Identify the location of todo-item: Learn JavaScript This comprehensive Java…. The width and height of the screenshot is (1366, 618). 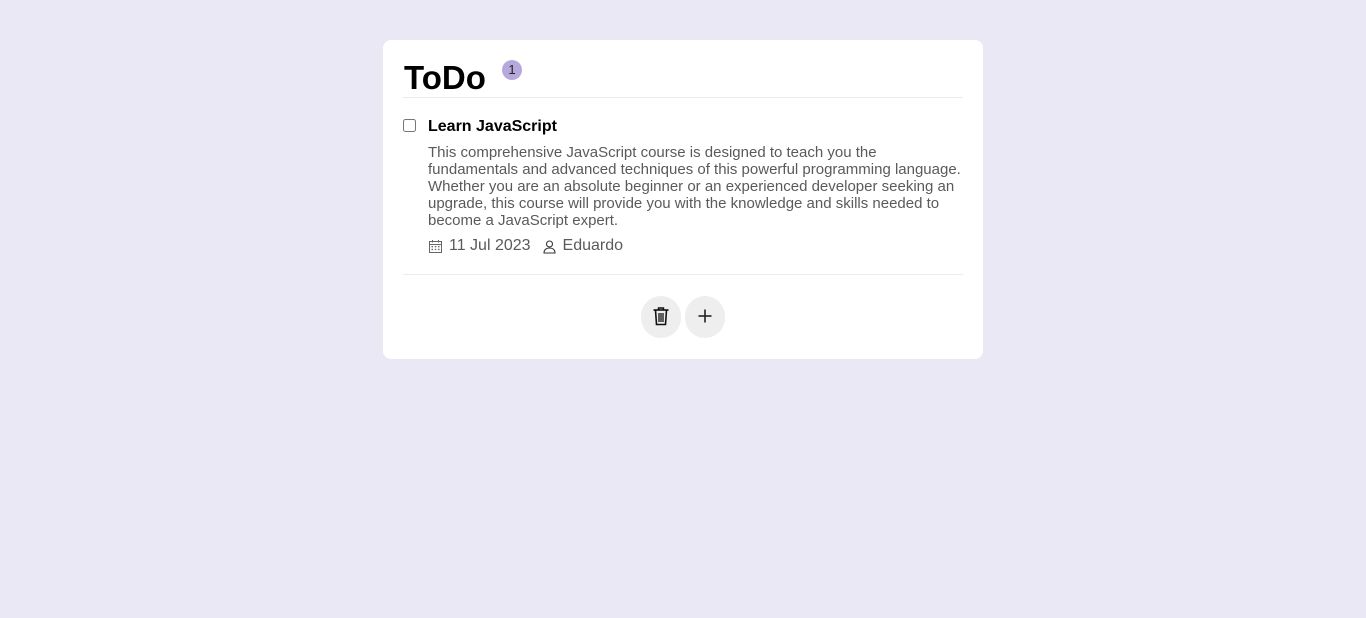
(683, 186).